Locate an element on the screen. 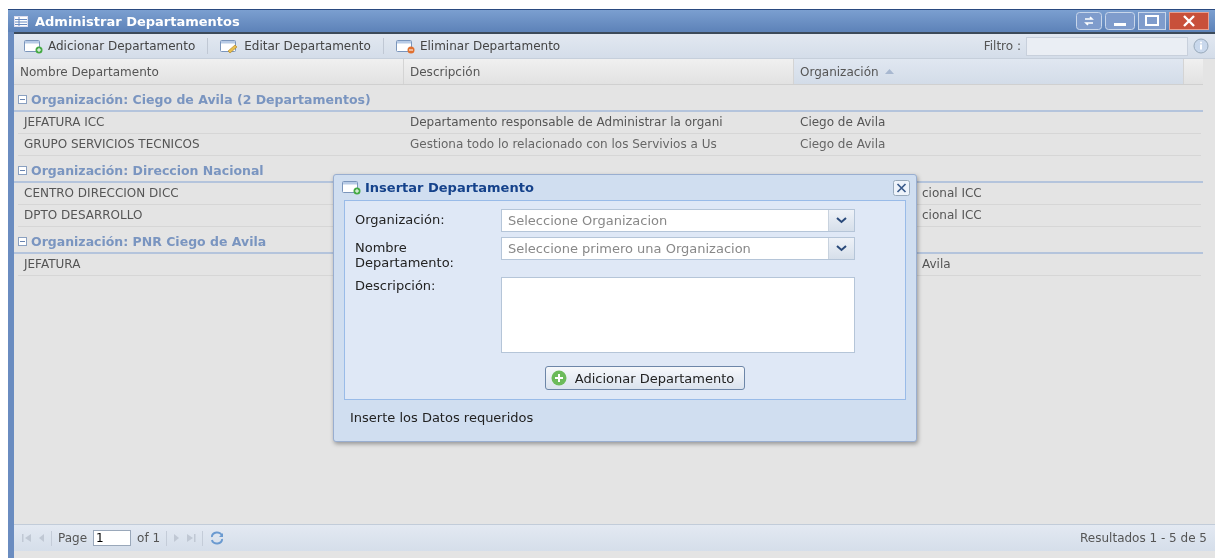 The width and height of the screenshot is (1215, 558). window-remove-icon is located at coordinates (405, 46).